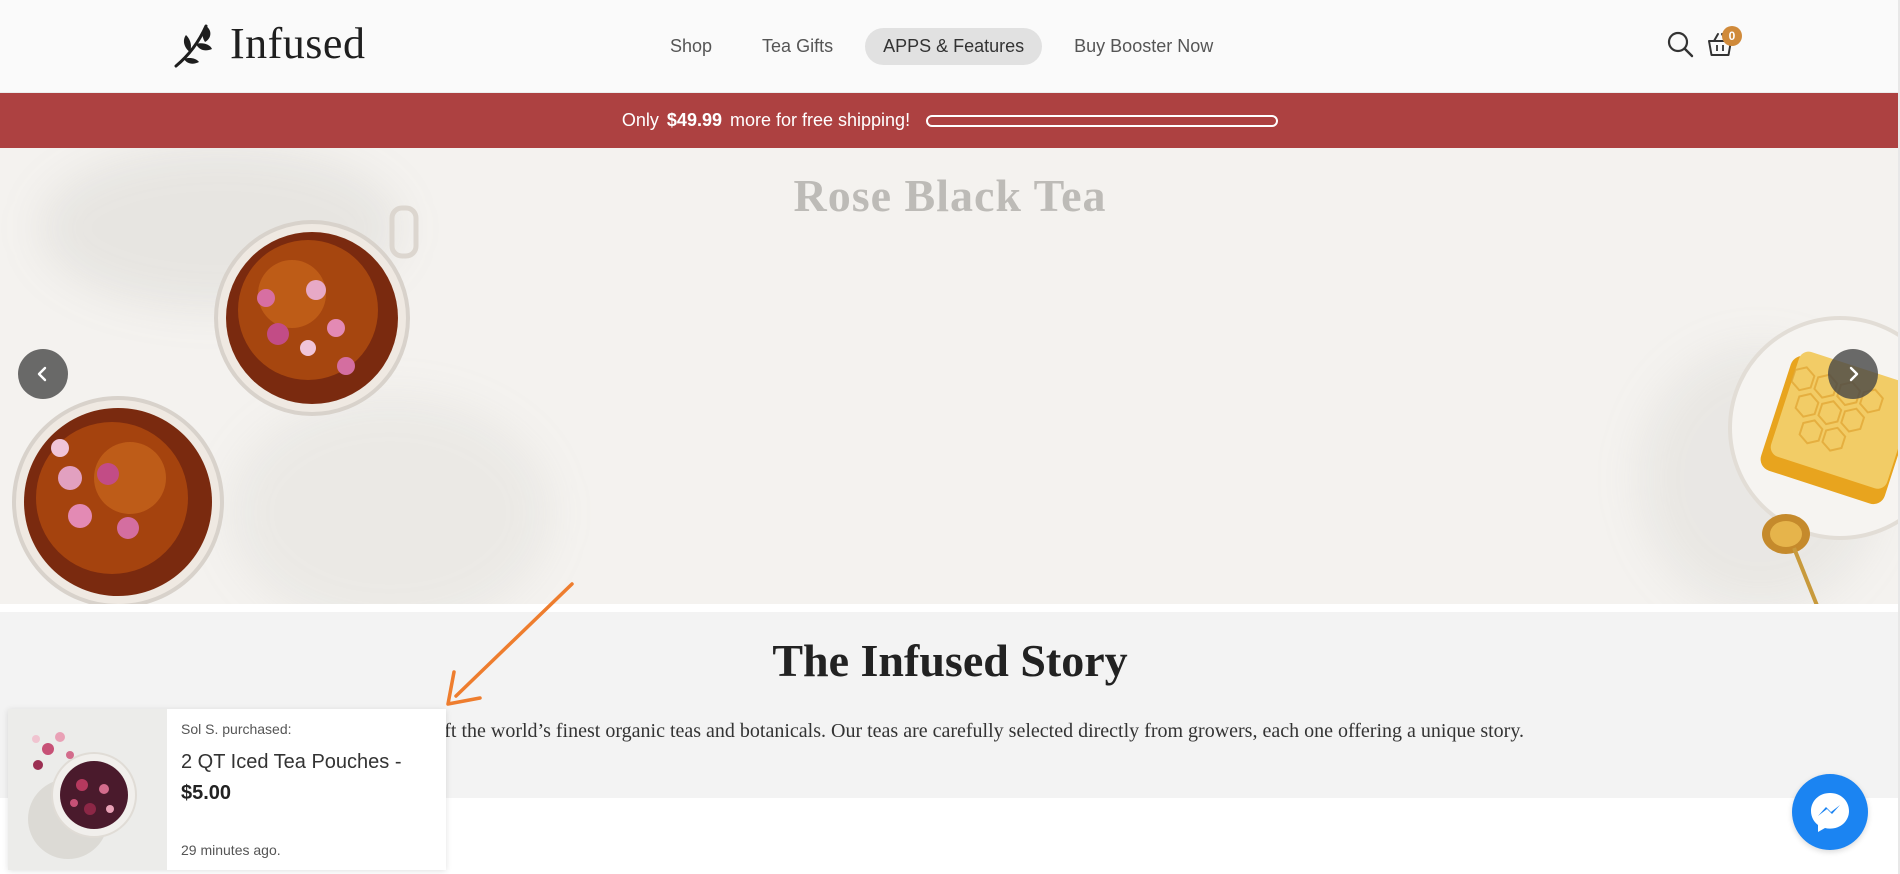 The image size is (1900, 874). I want to click on free-shipping-bar: Only $49.99 more for free shipping!, so click(950, 120).